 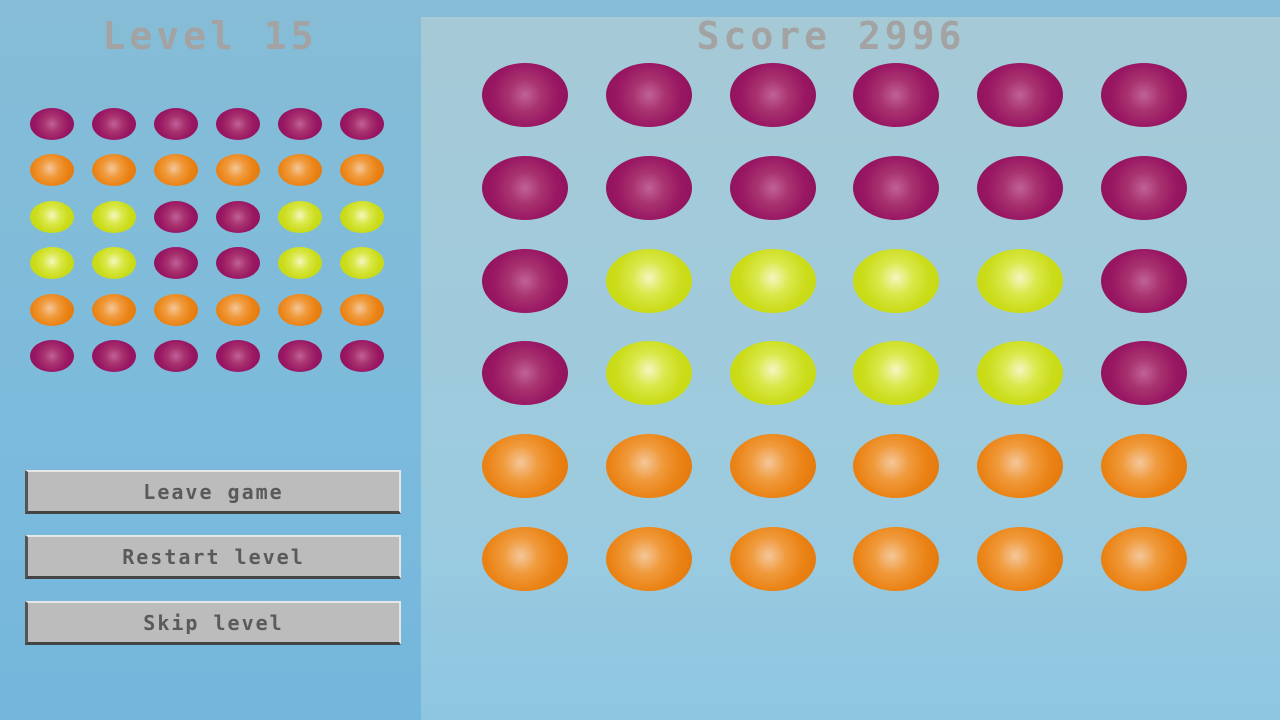 What do you see at coordinates (210, 36) in the screenshot?
I see `level-label: Level 15` at bounding box center [210, 36].